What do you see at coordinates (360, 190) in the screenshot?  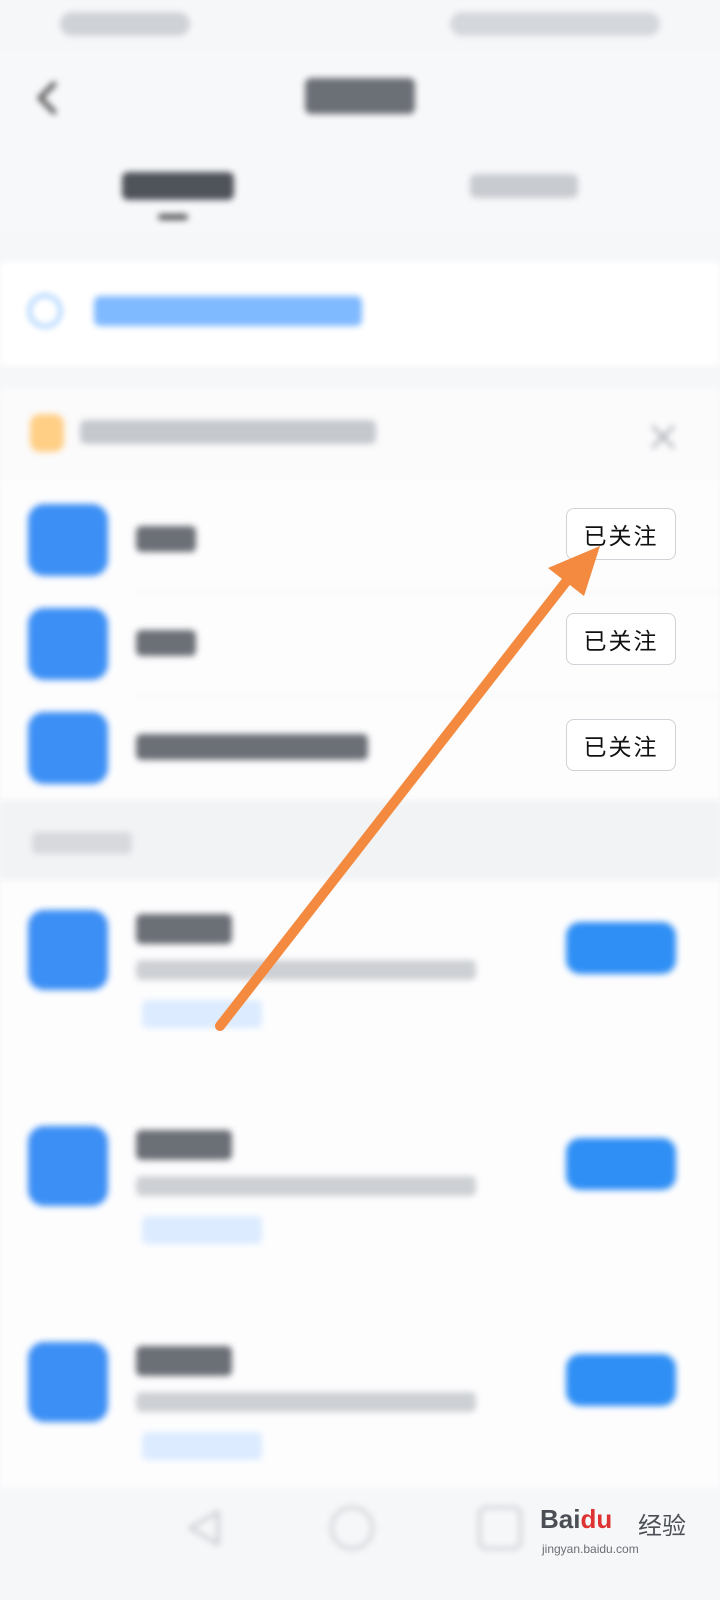 I see `tab-bar` at bounding box center [360, 190].